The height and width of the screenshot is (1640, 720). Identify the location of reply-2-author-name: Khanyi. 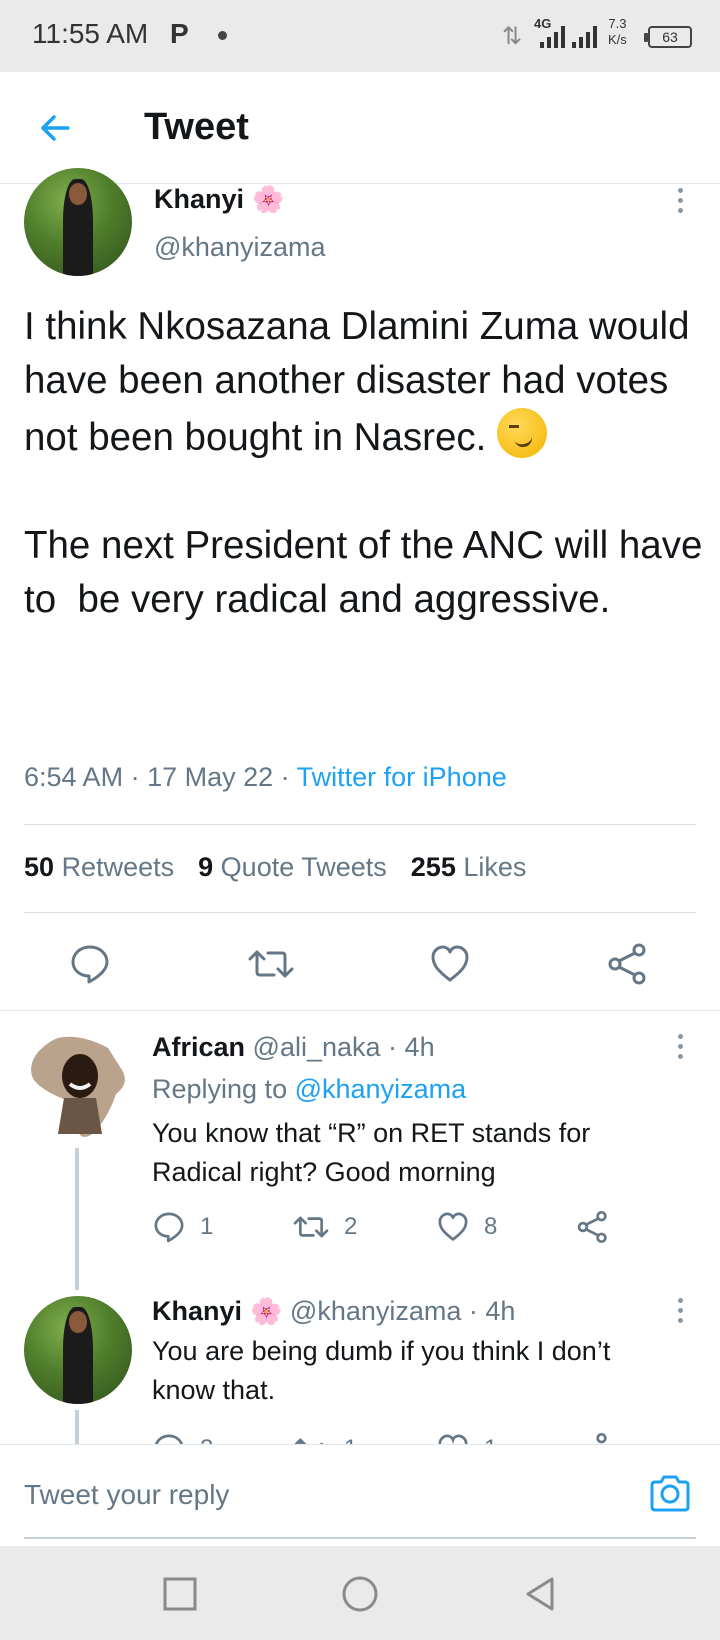
(197, 1311).